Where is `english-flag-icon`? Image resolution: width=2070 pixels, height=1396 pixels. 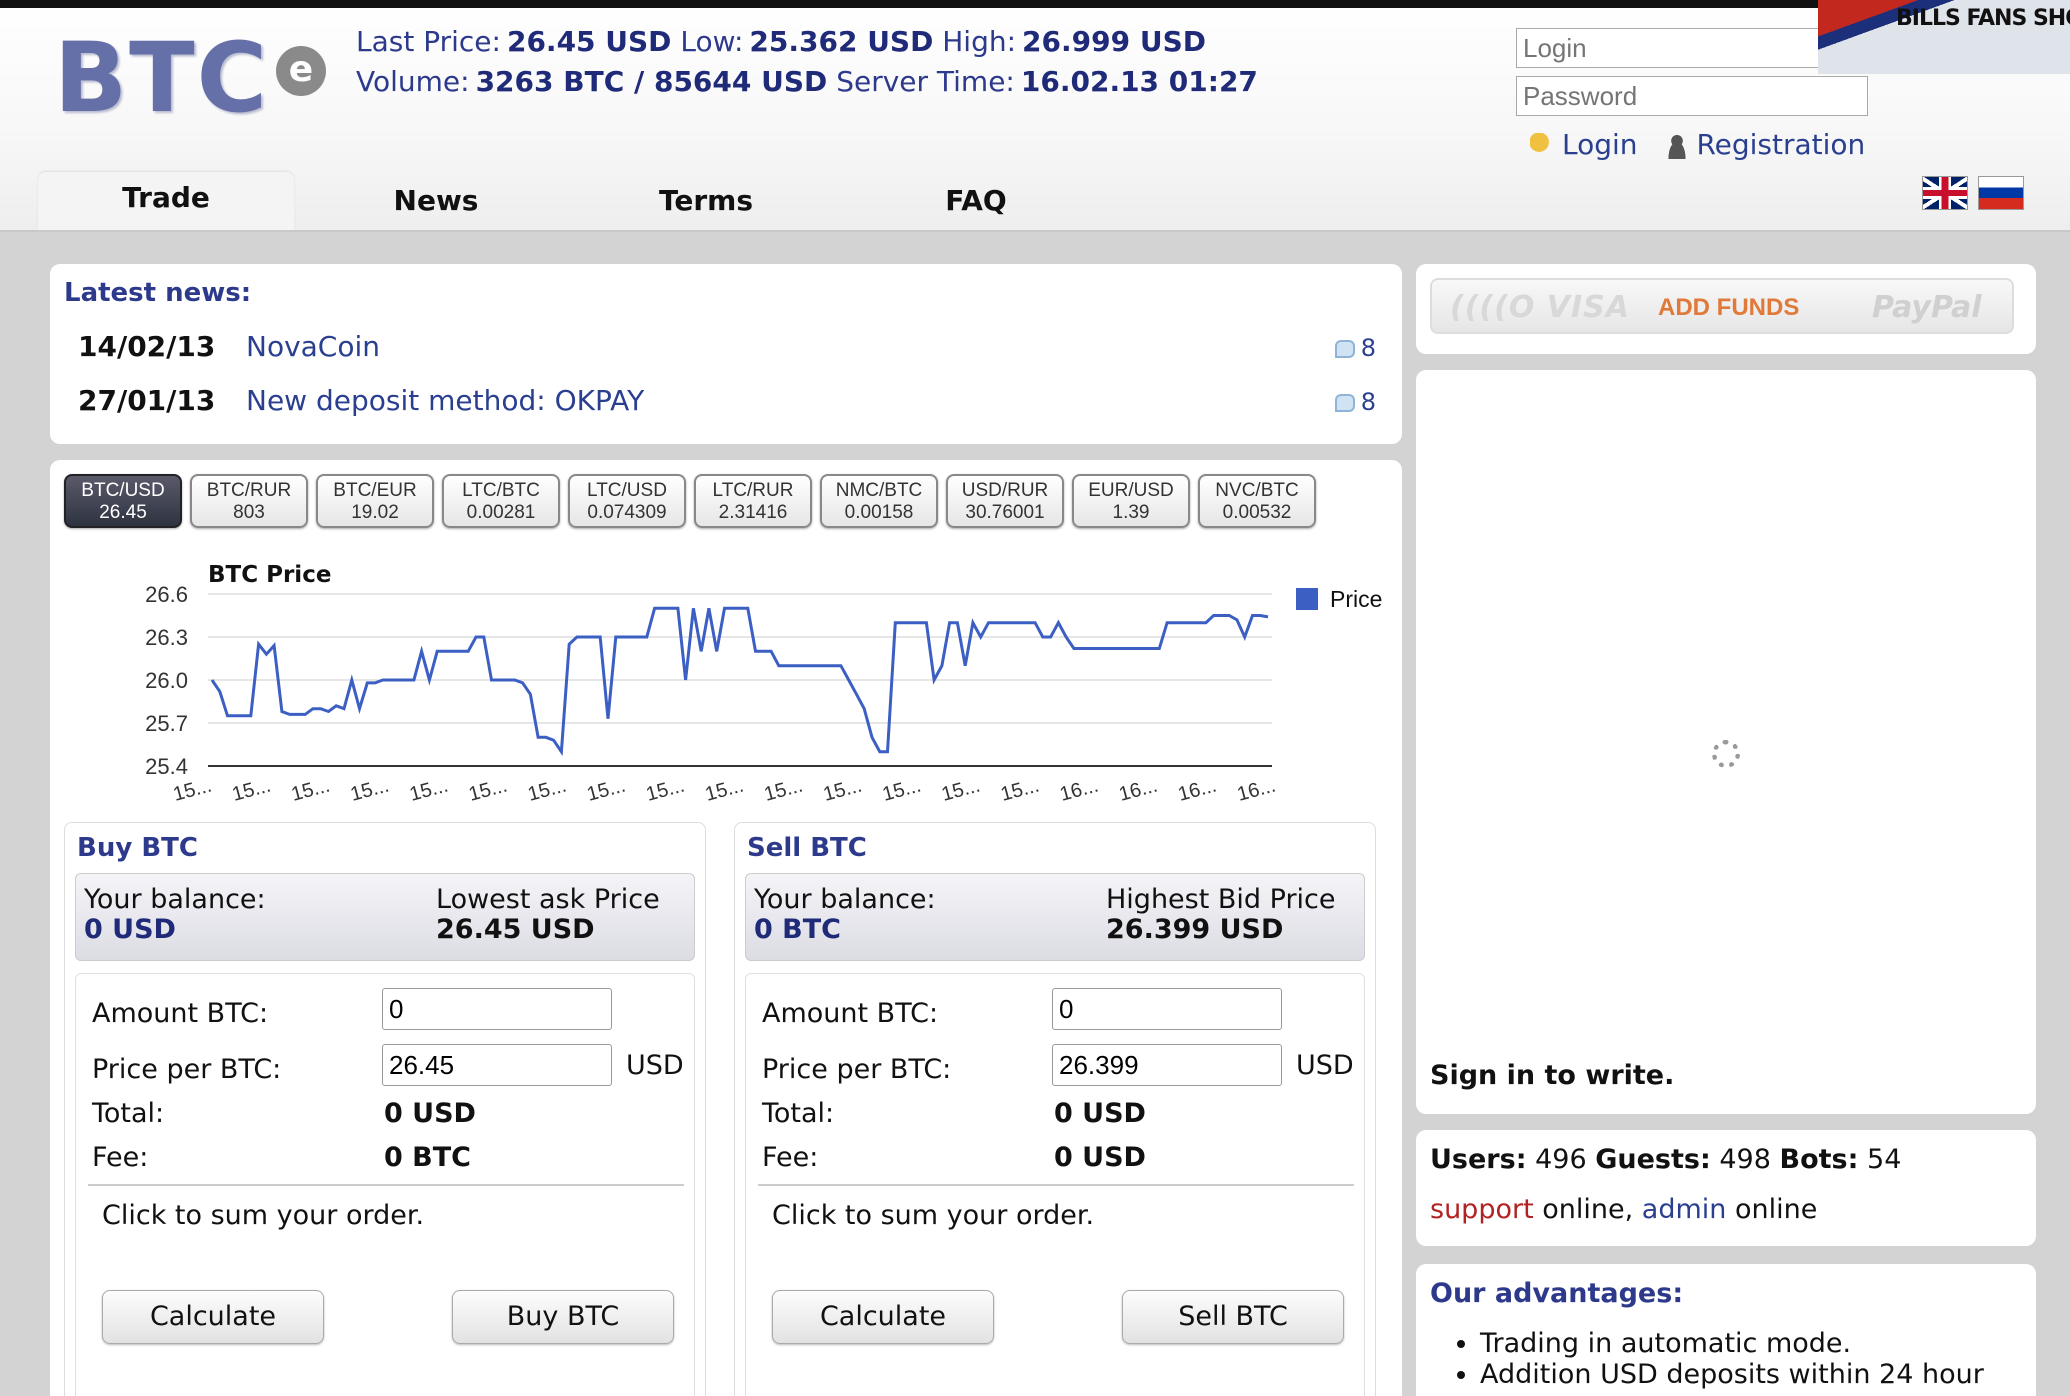
english-flag-icon is located at coordinates (1945, 193).